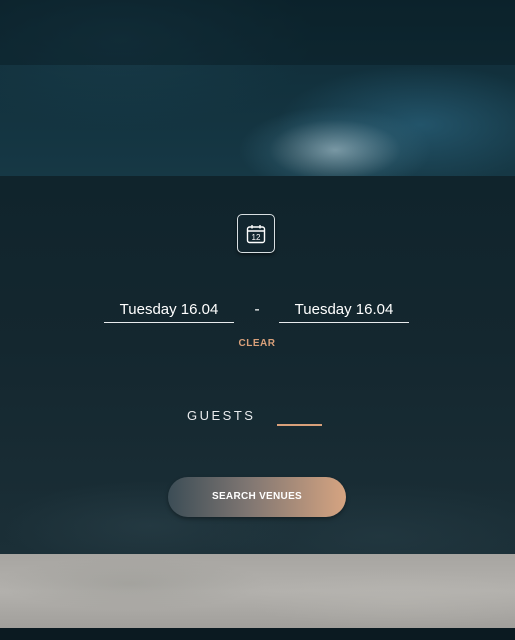 The width and height of the screenshot is (515, 640). I want to click on calendar-icon: 12, so click(256, 233).